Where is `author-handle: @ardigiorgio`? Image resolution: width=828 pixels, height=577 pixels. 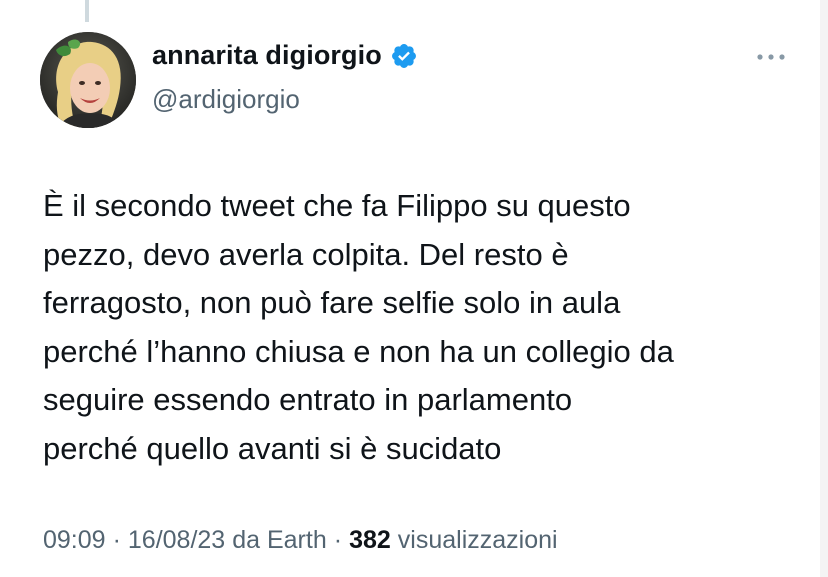
author-handle: @ardigiorgio is located at coordinates (226, 99).